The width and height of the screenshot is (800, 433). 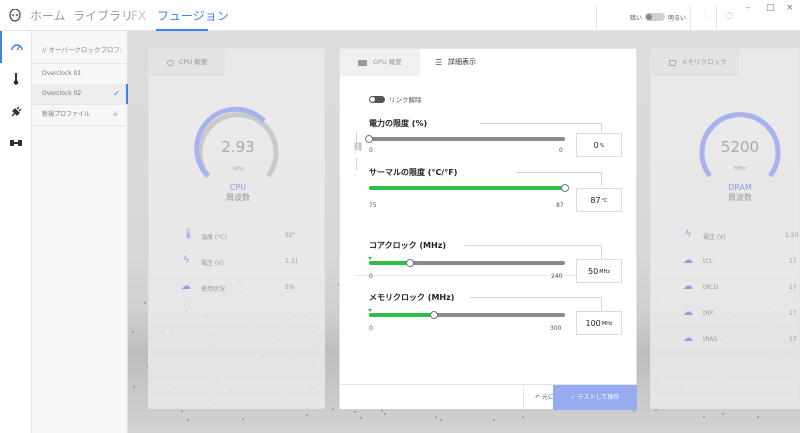 I want to click on new-profile-button: 新規プロファイル +, so click(x=80, y=115).